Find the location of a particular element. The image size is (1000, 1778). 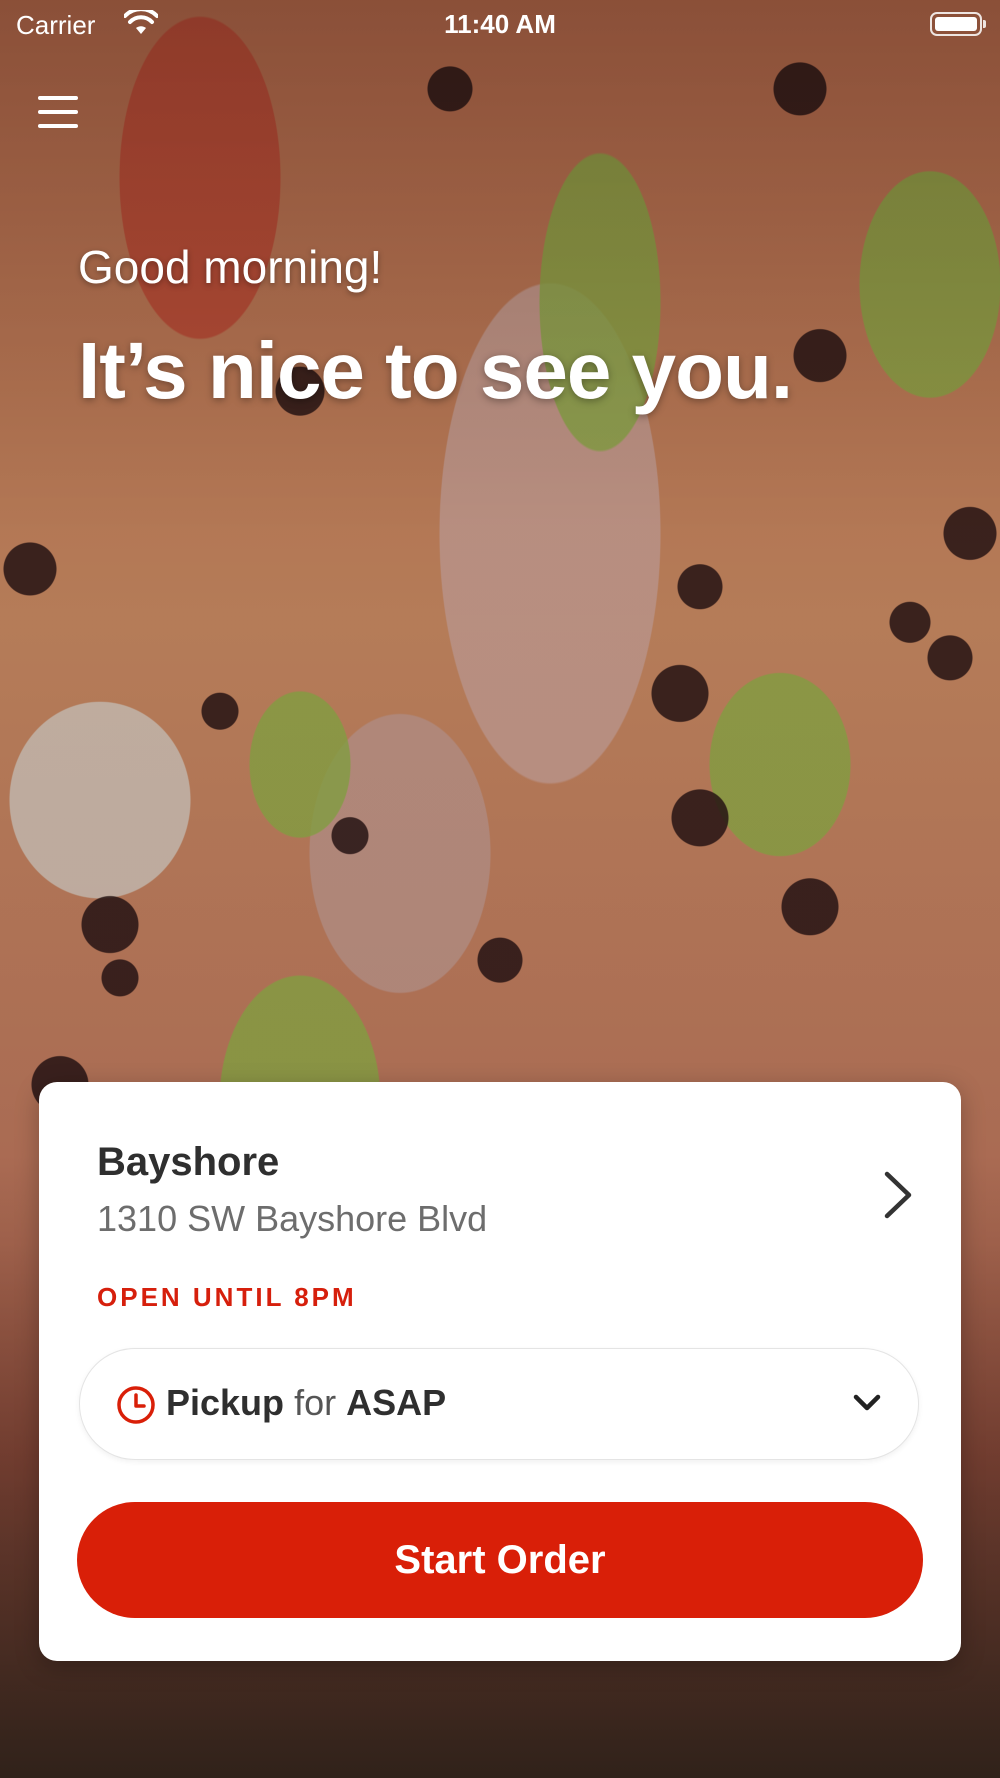

store-address: 1310 SW Bayshore Blvd is located at coordinates (292, 1218).